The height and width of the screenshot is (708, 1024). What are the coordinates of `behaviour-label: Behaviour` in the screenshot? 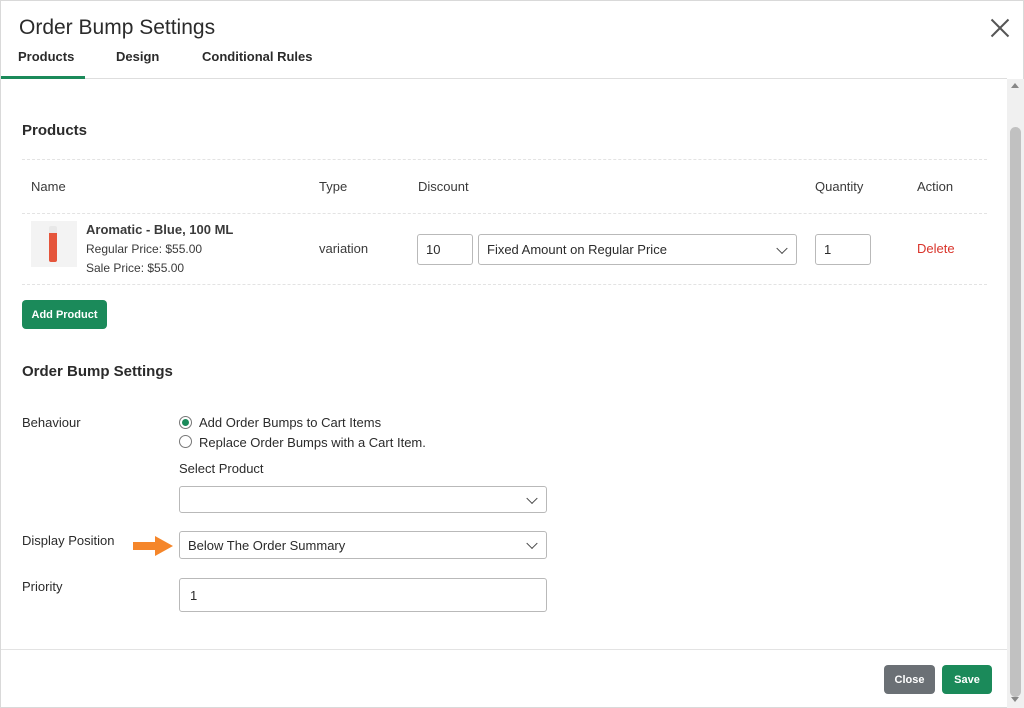 It's located at (51, 422).